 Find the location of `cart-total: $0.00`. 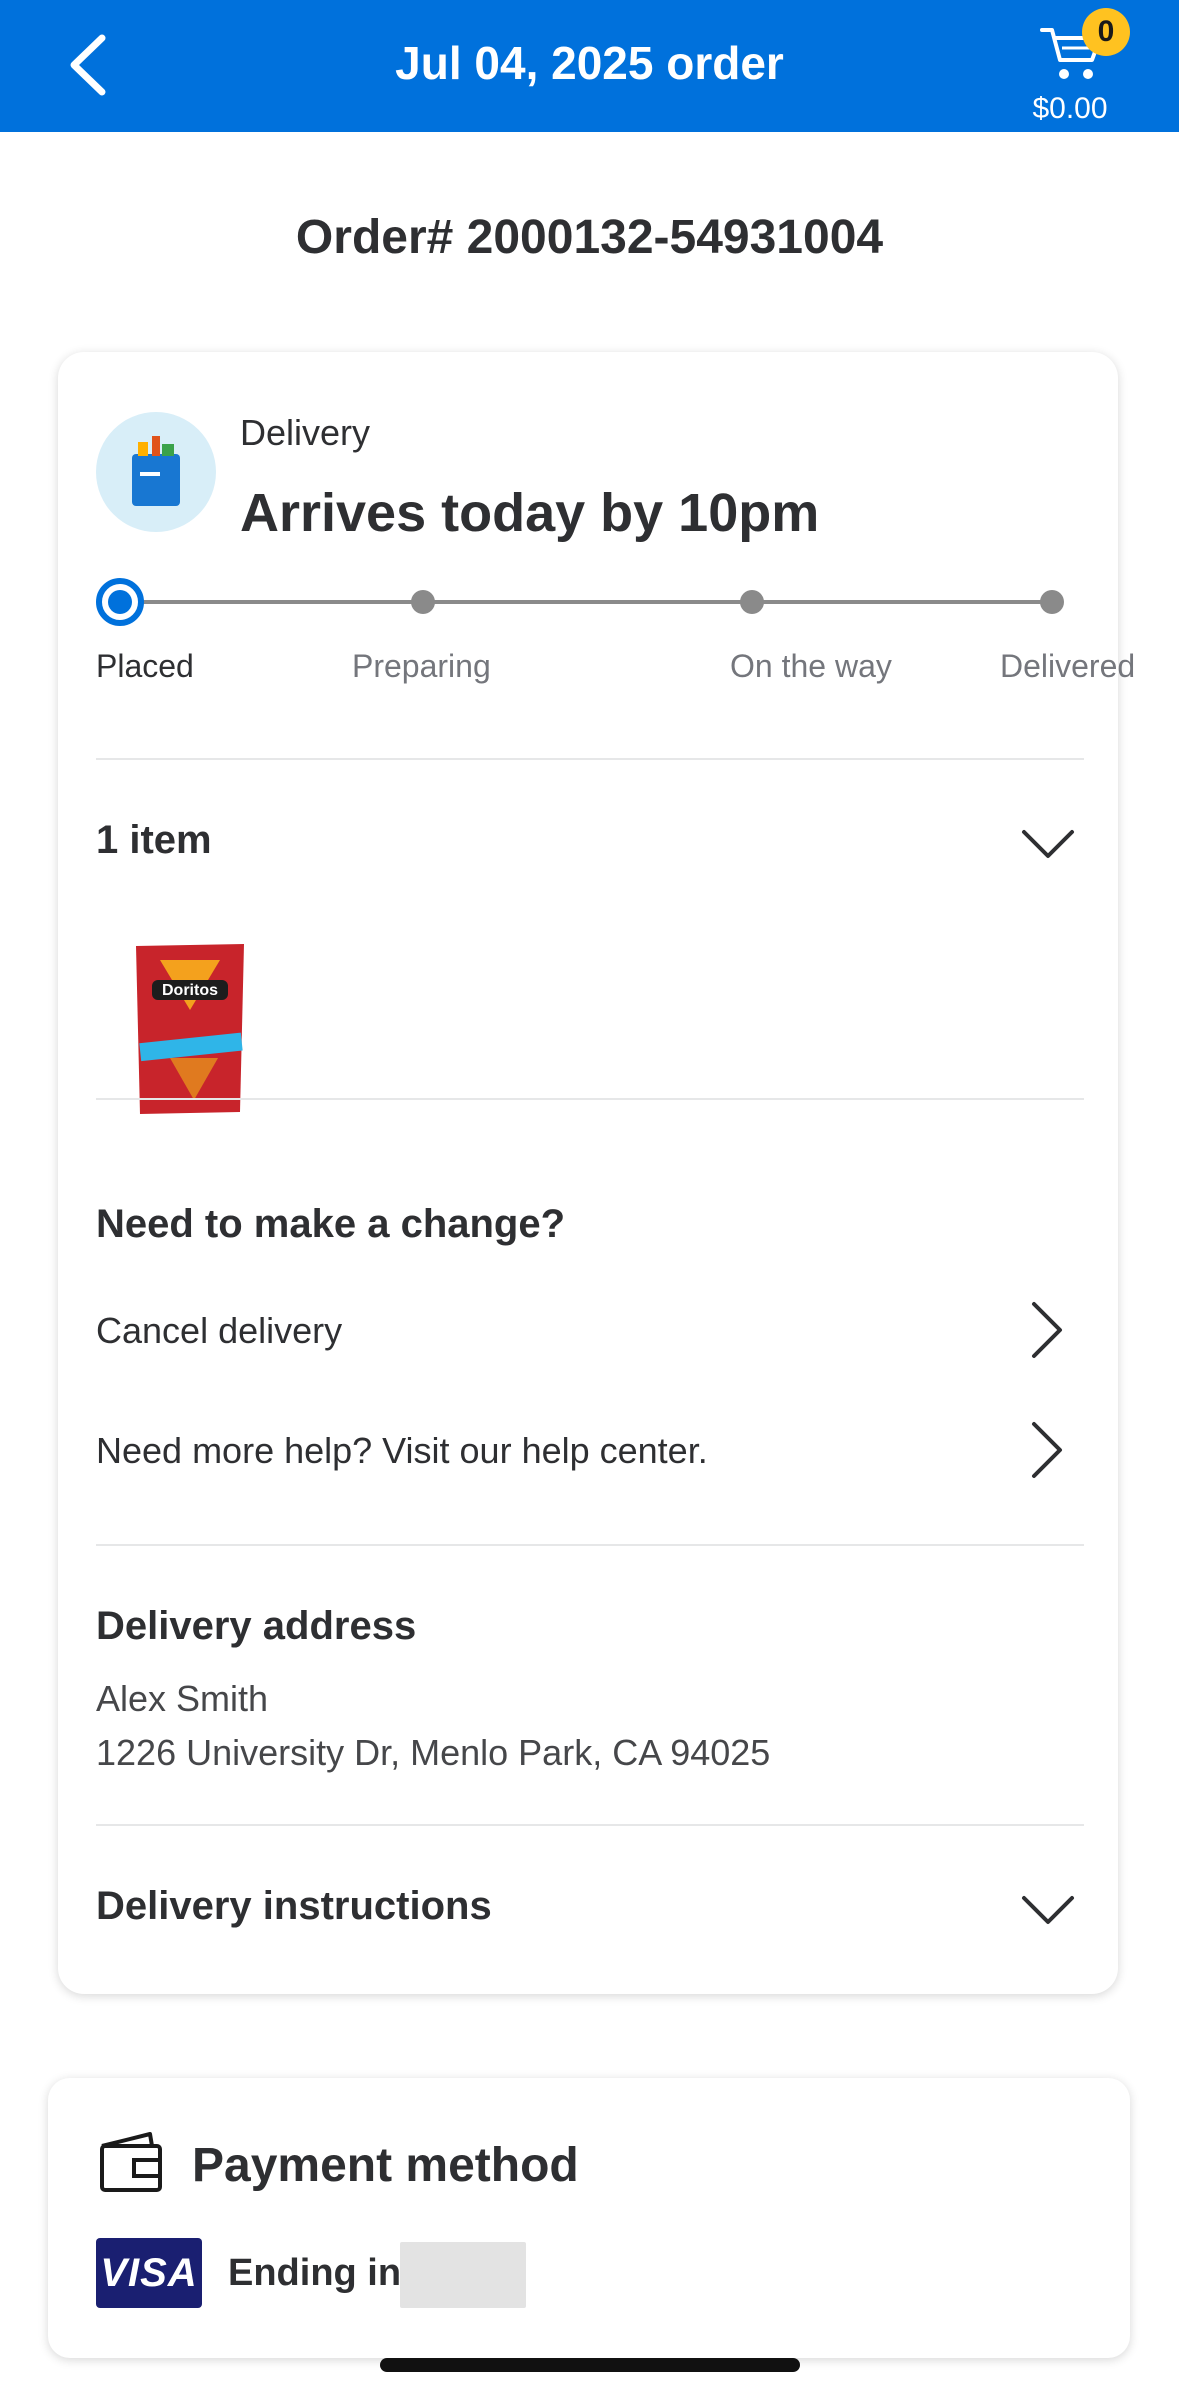

cart-total: $0.00 is located at coordinates (1070, 108).